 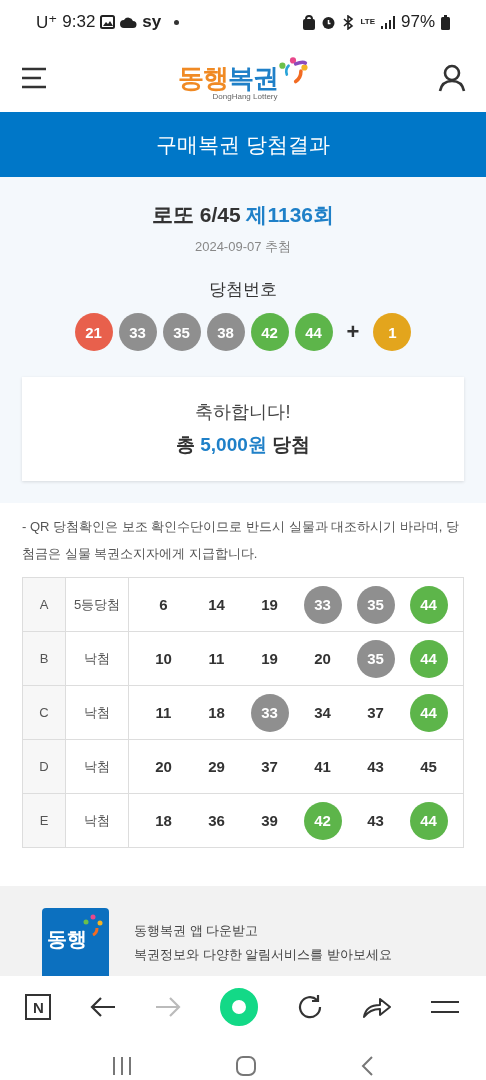 What do you see at coordinates (353, 332) in the screenshot?
I see `plus-sign: +` at bounding box center [353, 332].